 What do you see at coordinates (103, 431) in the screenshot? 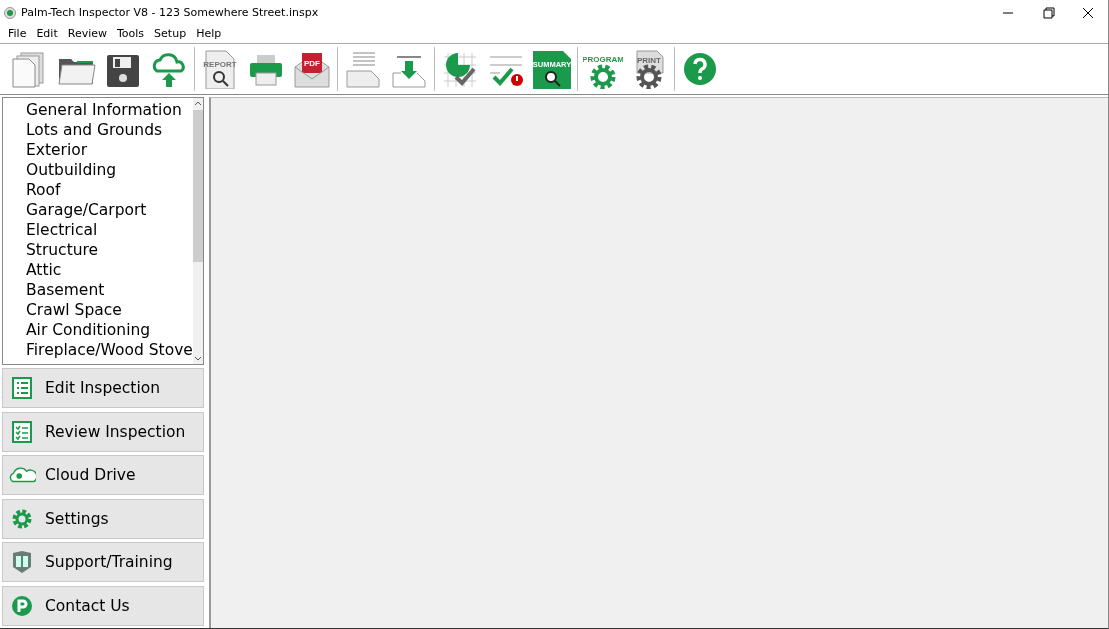
I see `nav-button: Review Inspection` at bounding box center [103, 431].